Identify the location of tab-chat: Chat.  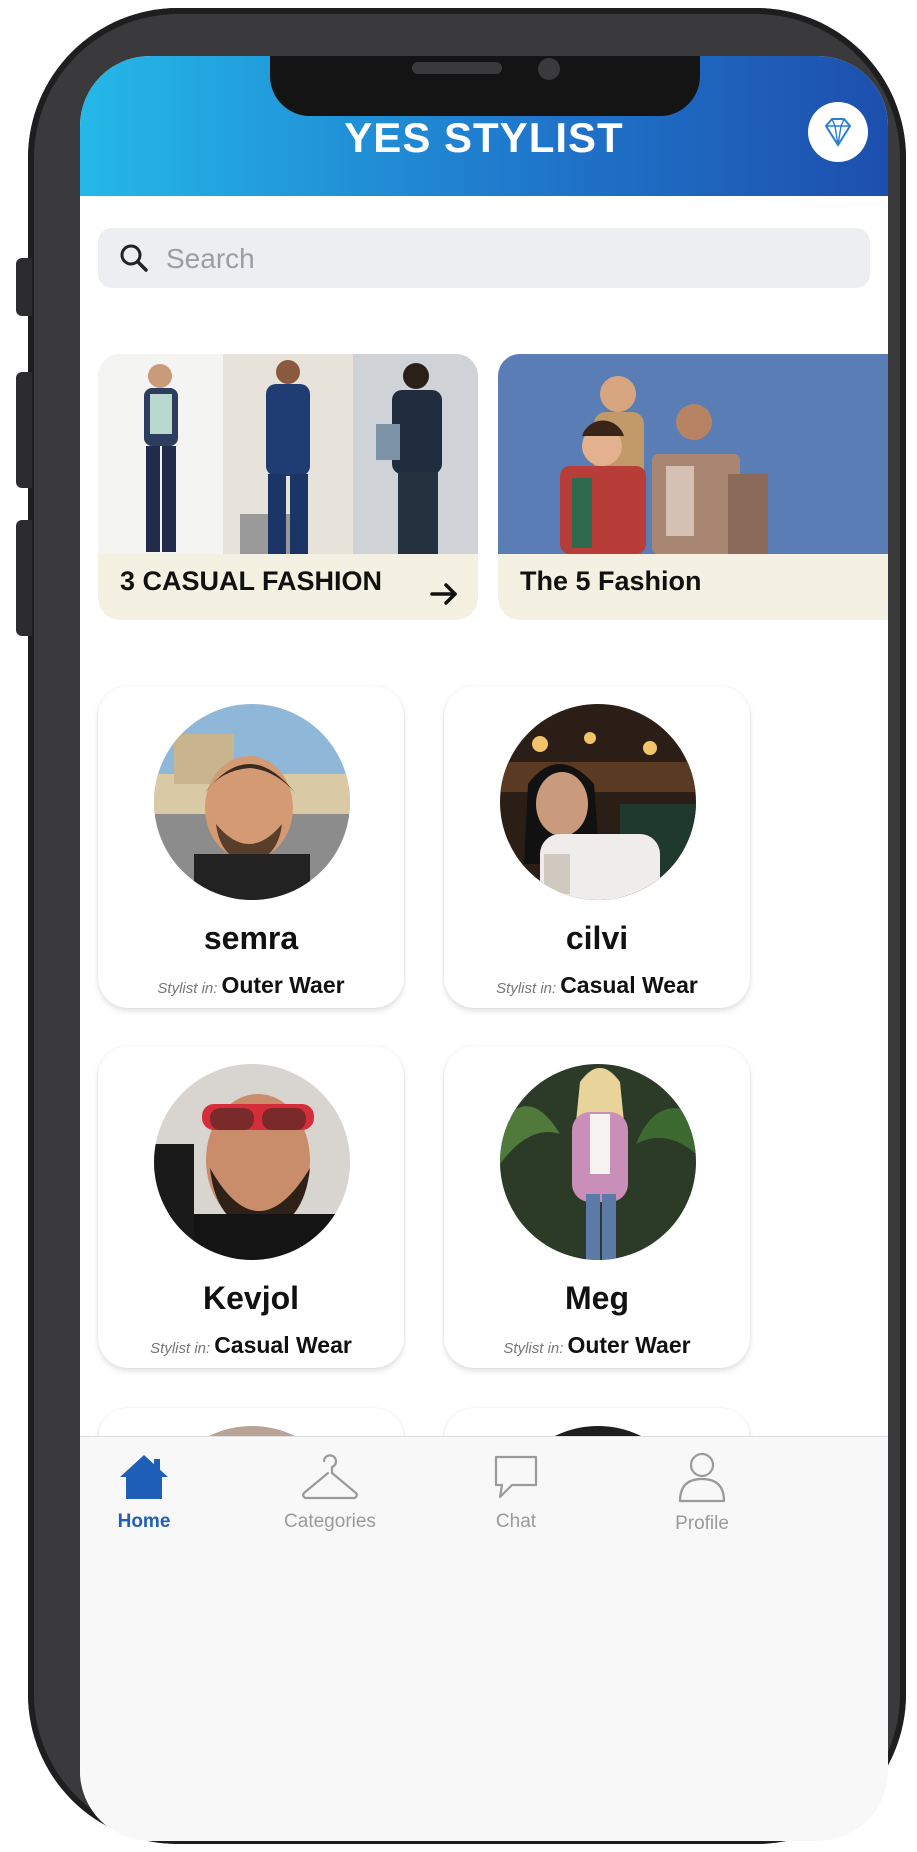
(516, 1496).